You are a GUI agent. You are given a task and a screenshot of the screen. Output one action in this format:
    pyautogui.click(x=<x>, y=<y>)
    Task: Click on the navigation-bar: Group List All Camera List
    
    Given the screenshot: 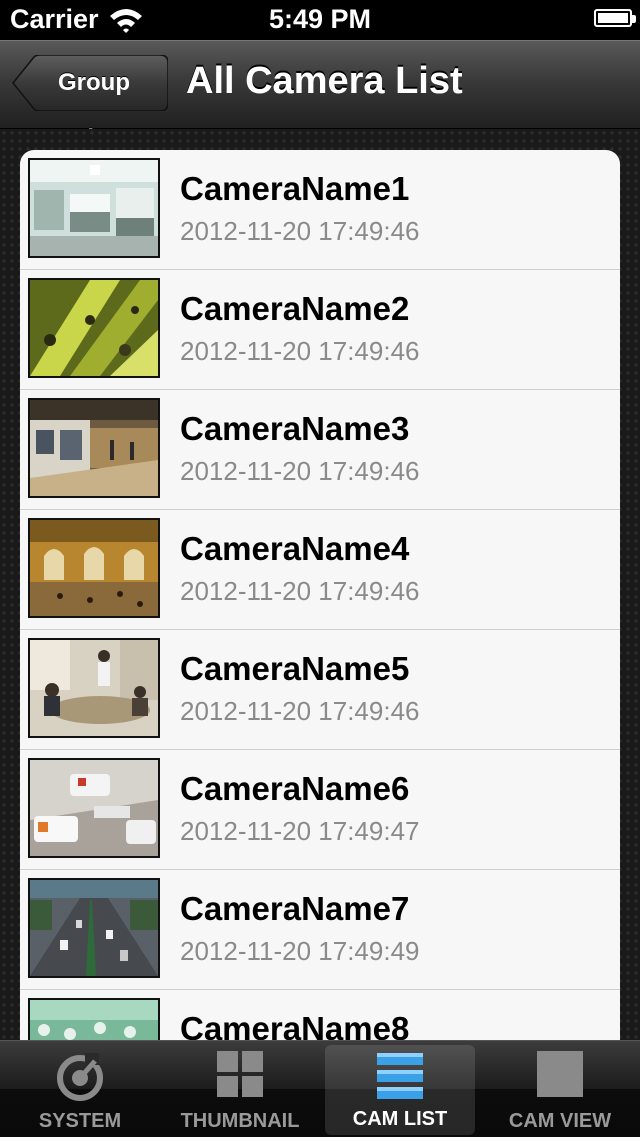 What is the action you would take?
    pyautogui.click(x=320, y=96)
    